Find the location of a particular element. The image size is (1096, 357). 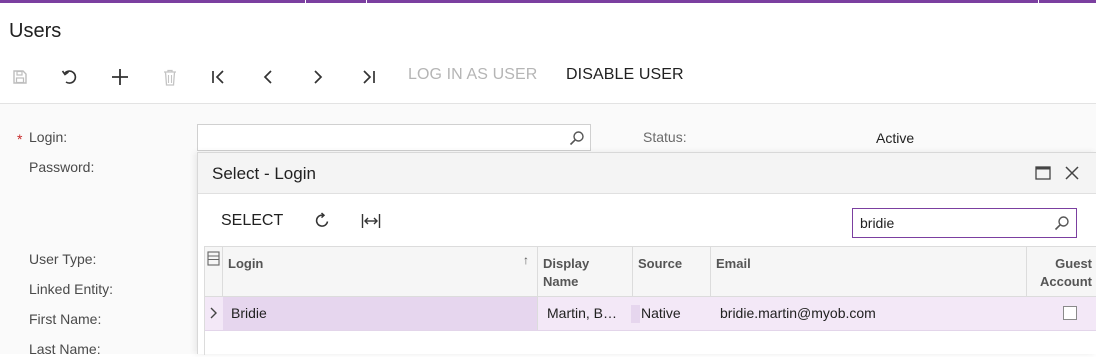

refresh-icon is located at coordinates (322, 219).